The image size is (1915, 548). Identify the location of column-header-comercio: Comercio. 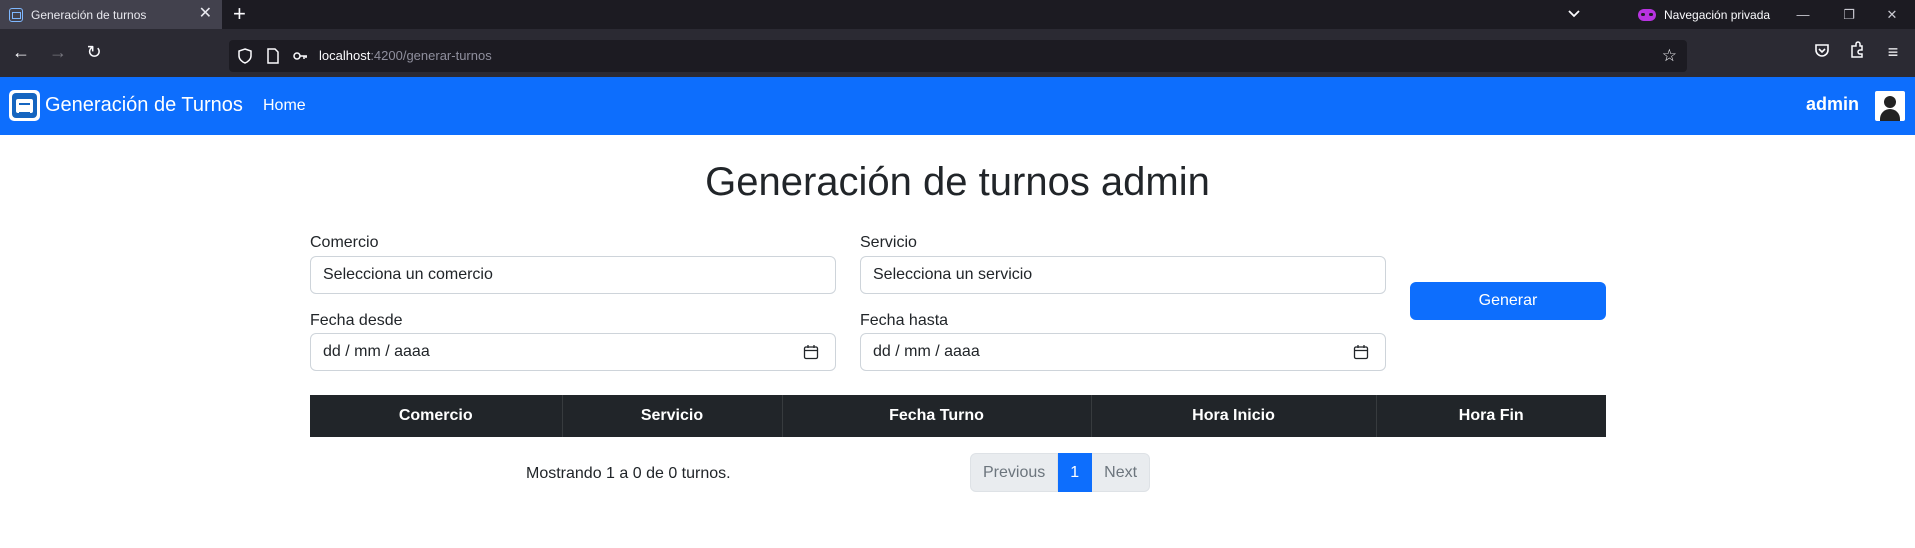
(436, 416).